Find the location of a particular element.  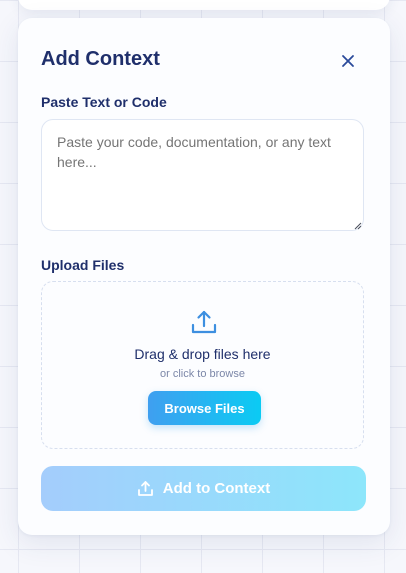

close-button is located at coordinates (348, 61).